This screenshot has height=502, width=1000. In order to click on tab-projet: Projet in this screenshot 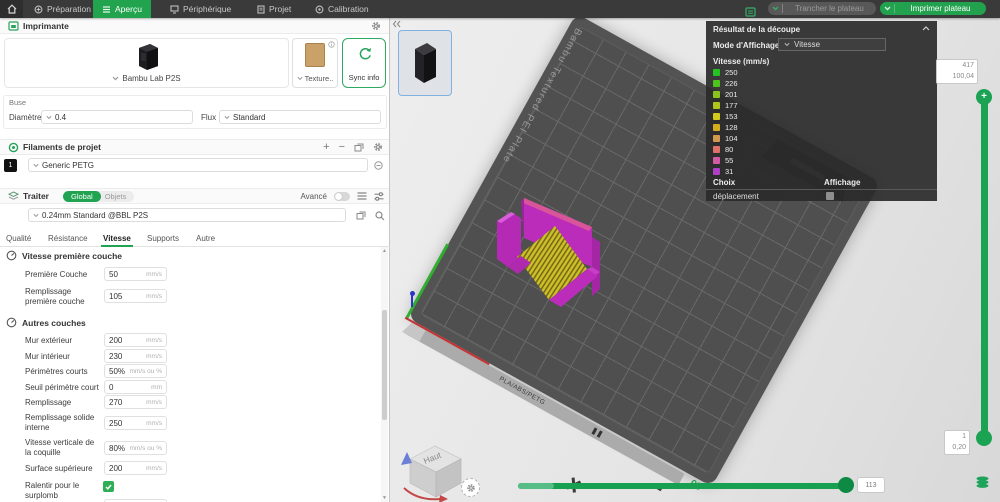, I will do `click(274, 9)`.